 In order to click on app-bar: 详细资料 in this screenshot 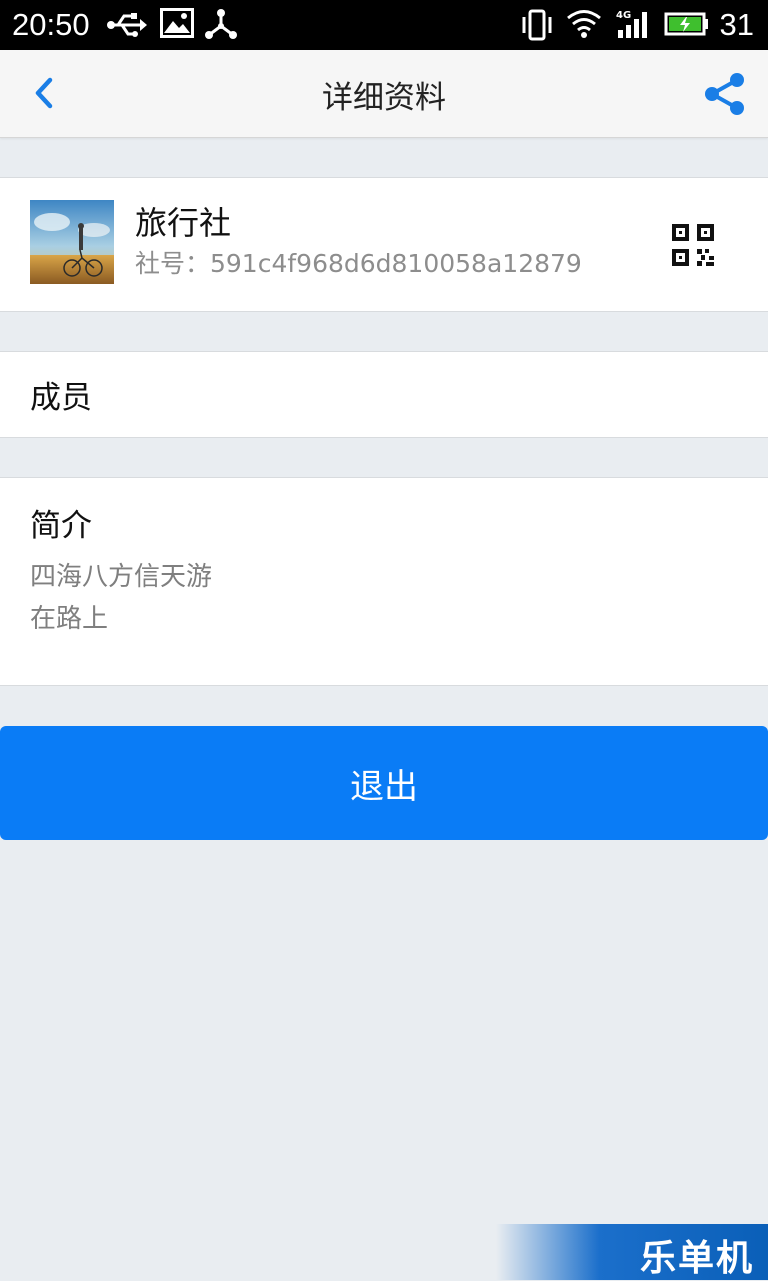, I will do `click(384, 94)`.